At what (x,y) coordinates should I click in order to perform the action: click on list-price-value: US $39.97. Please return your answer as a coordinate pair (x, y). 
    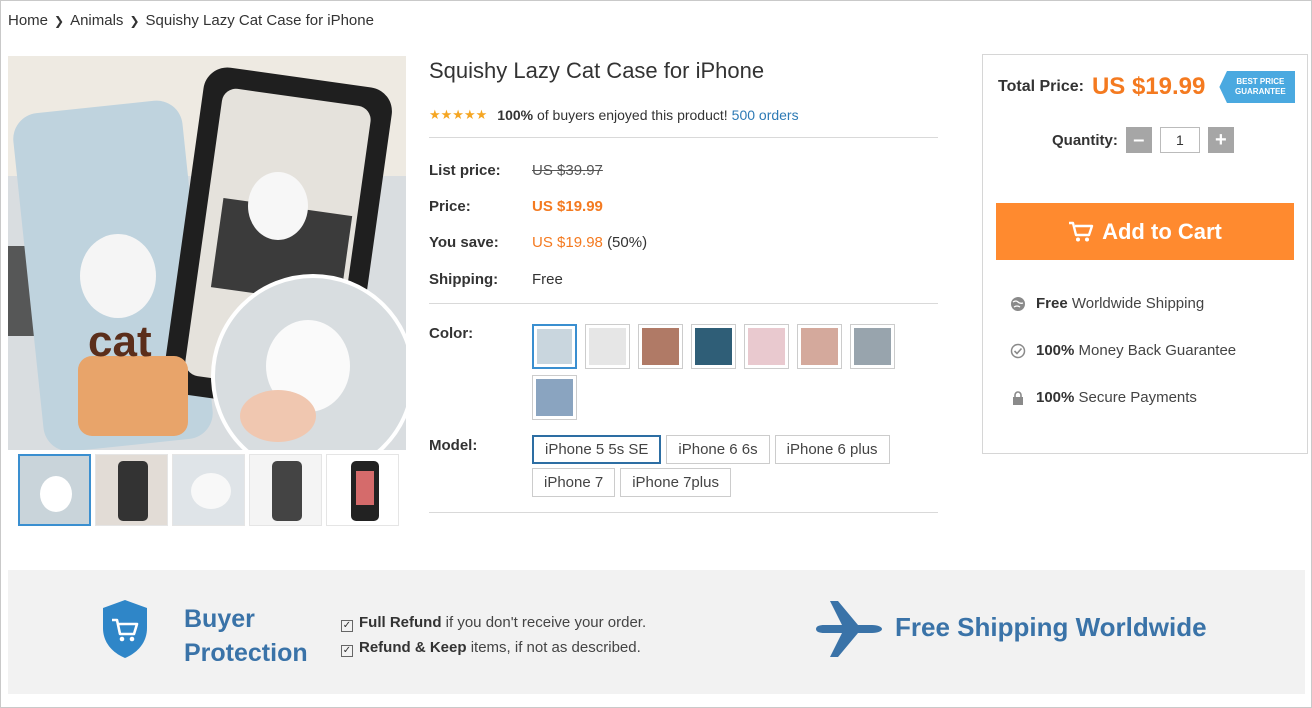
    Looking at the image, I should click on (567, 170).